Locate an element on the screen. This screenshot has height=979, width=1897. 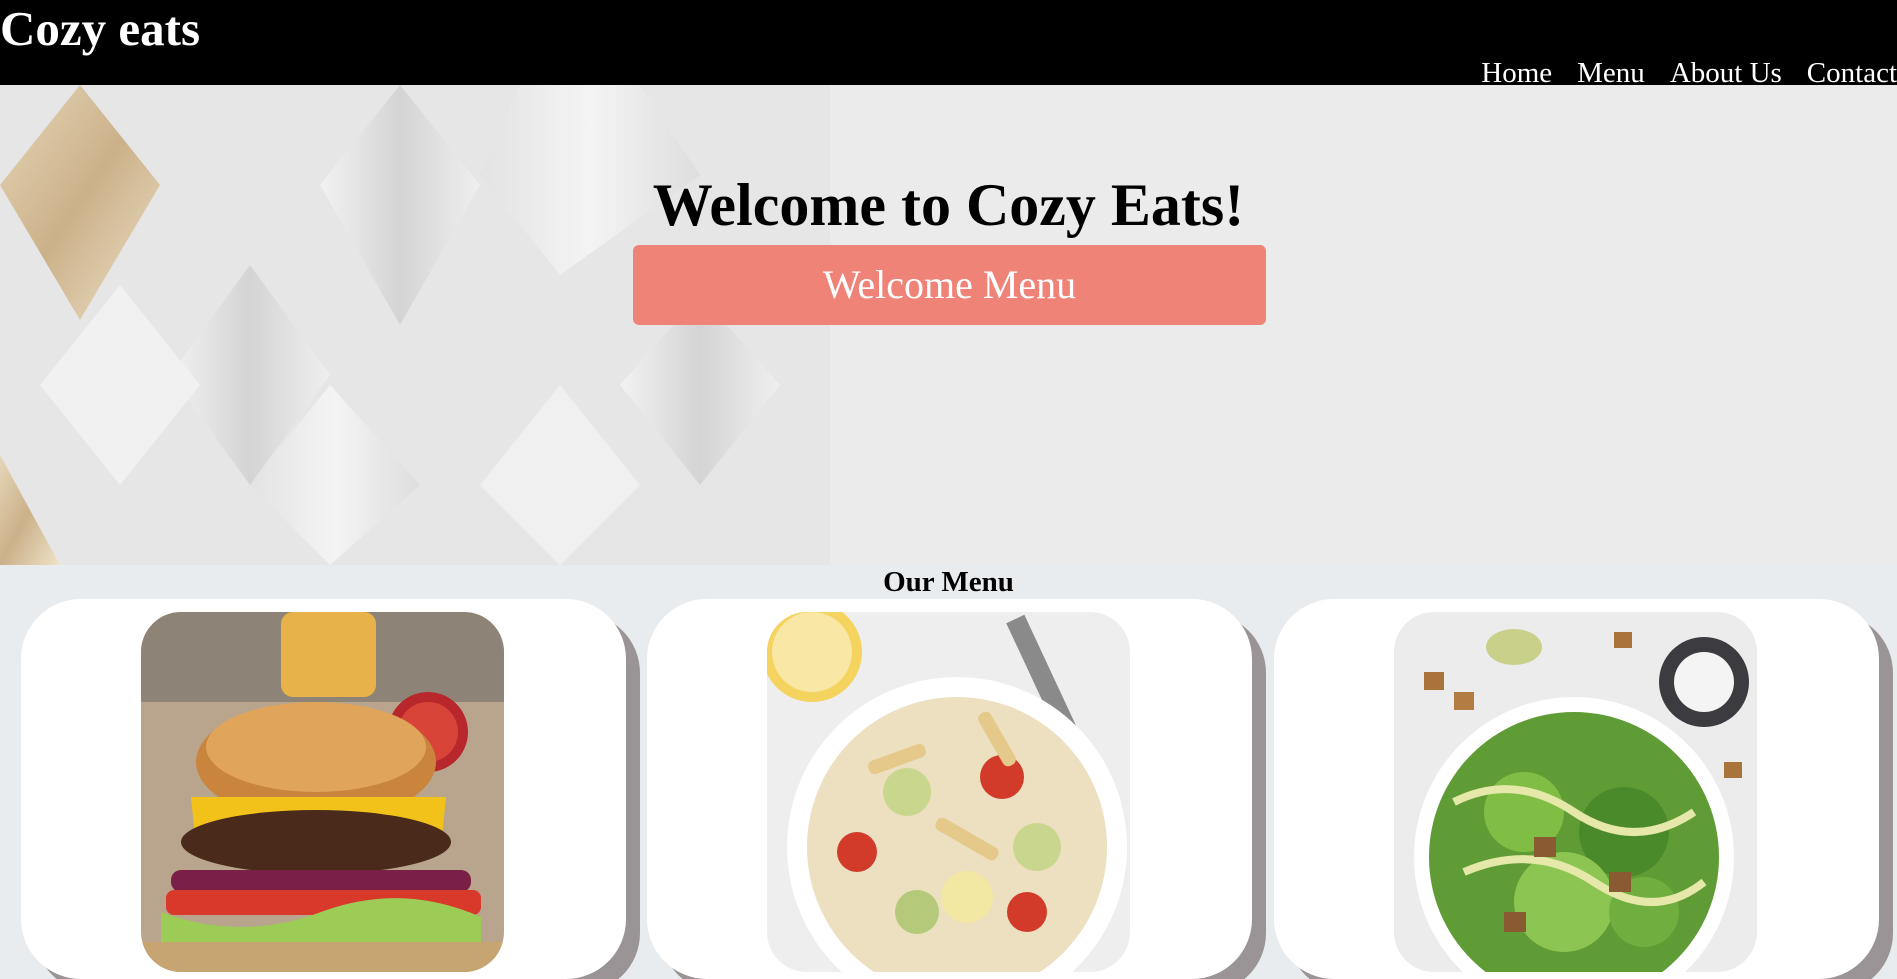
site-header: Cozy eats Home Menu About Us Contact is located at coordinates (948, 44).